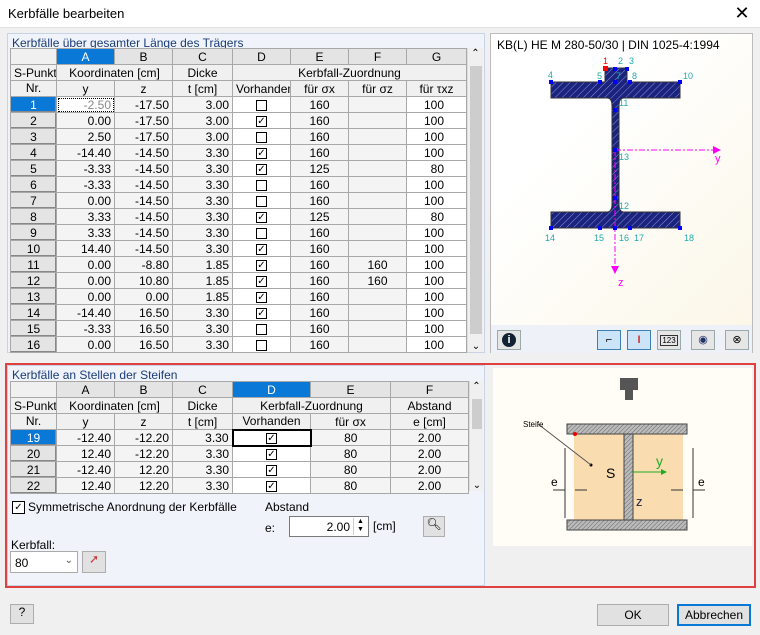 Image resolution: width=760 pixels, height=635 pixels. I want to click on cell: 16.50, so click(143, 344).